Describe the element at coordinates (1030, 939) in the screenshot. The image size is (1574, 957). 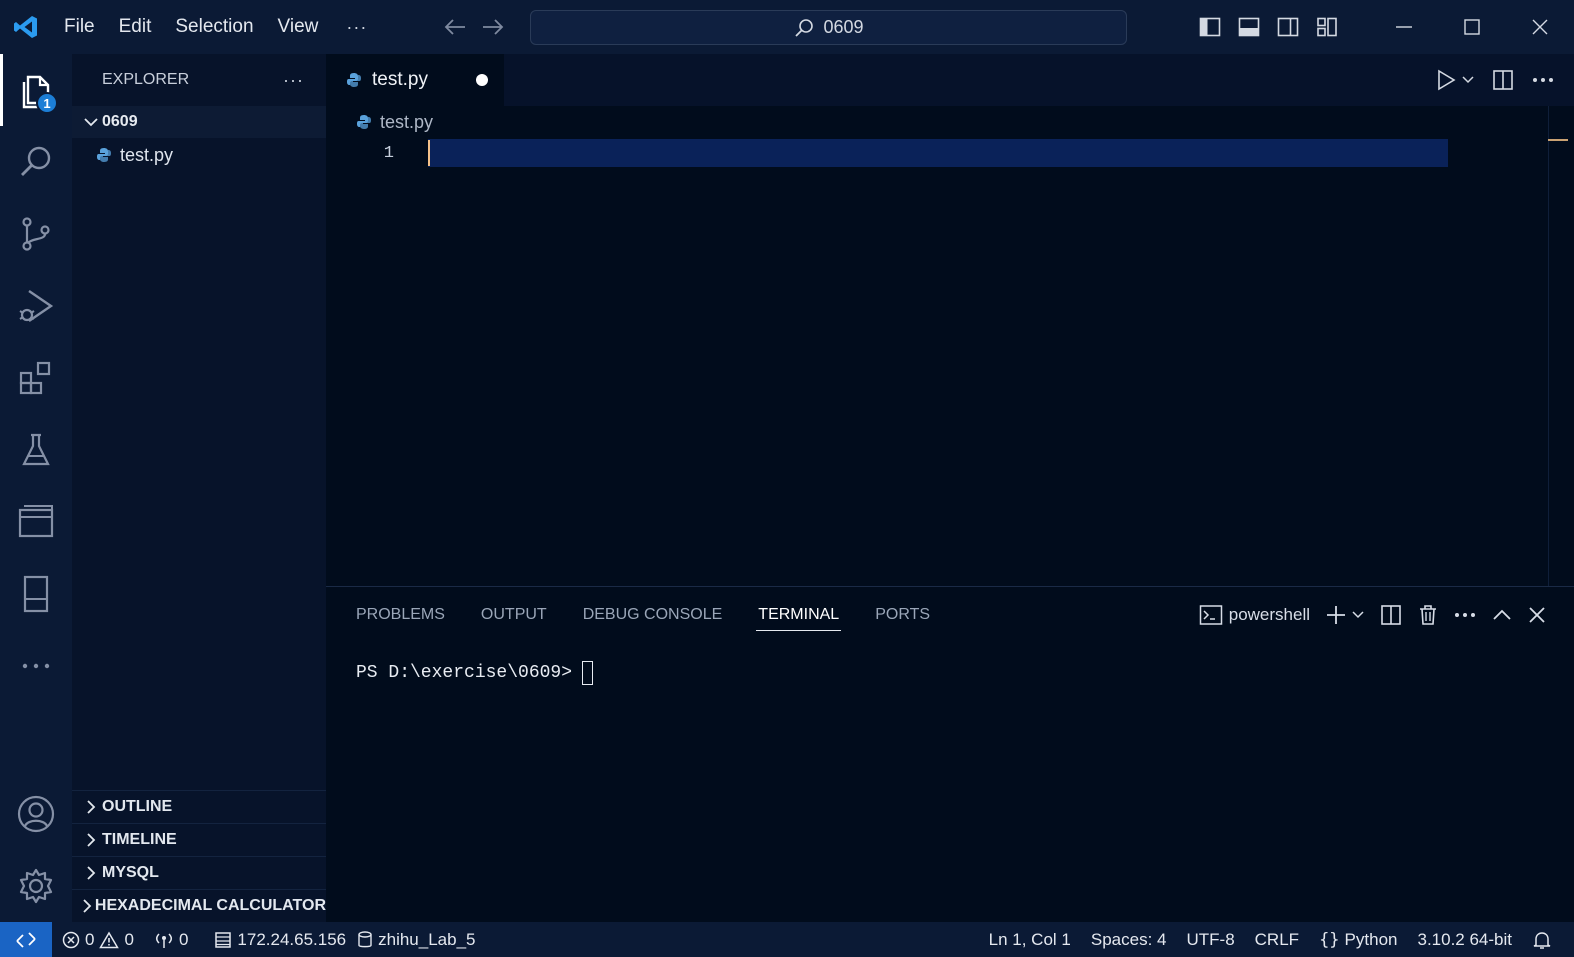
I see `cursor-position: Ln 1, Col 1` at that location.